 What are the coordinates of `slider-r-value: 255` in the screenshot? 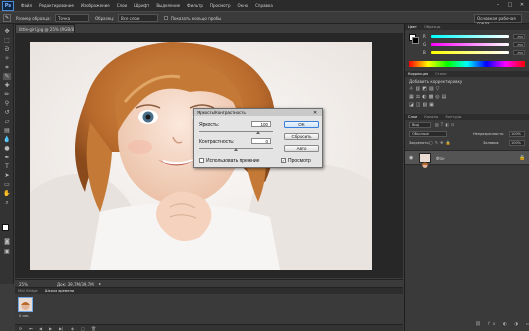 It's located at (519, 36).